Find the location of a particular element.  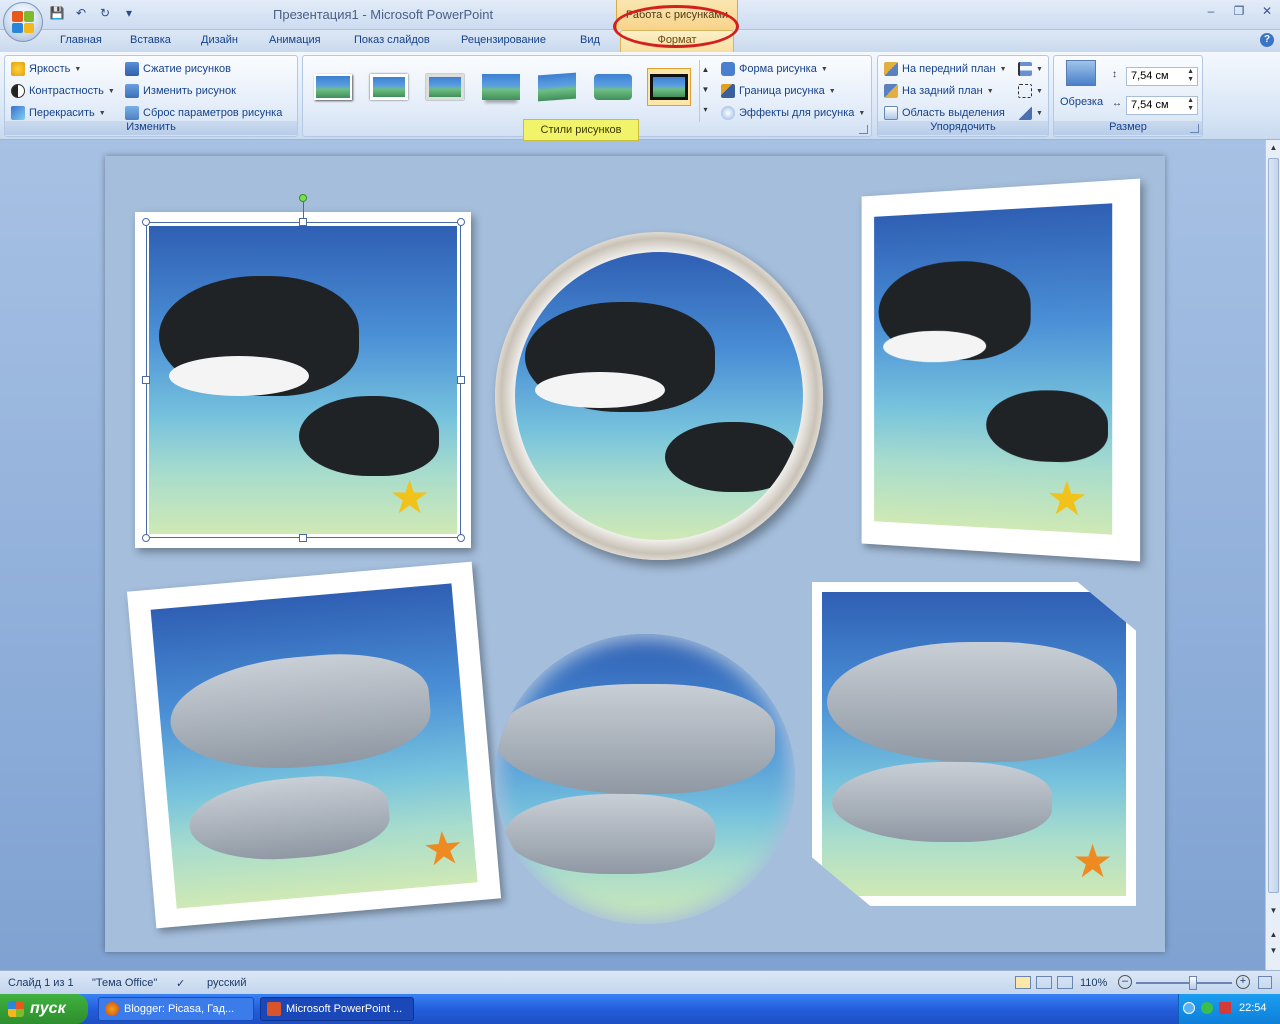

width-spinner-icon: ▲ ▼ is located at coordinates (1190, 105).